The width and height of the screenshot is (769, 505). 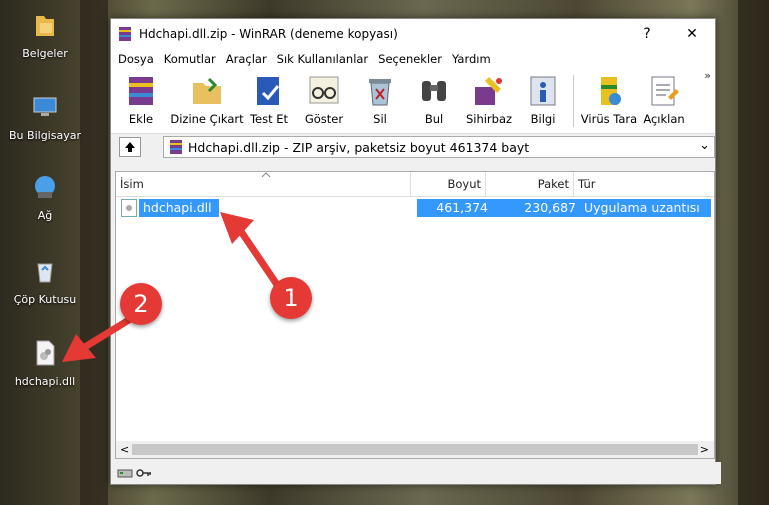 I want to click on step-badge-2: 2, so click(x=141, y=304).